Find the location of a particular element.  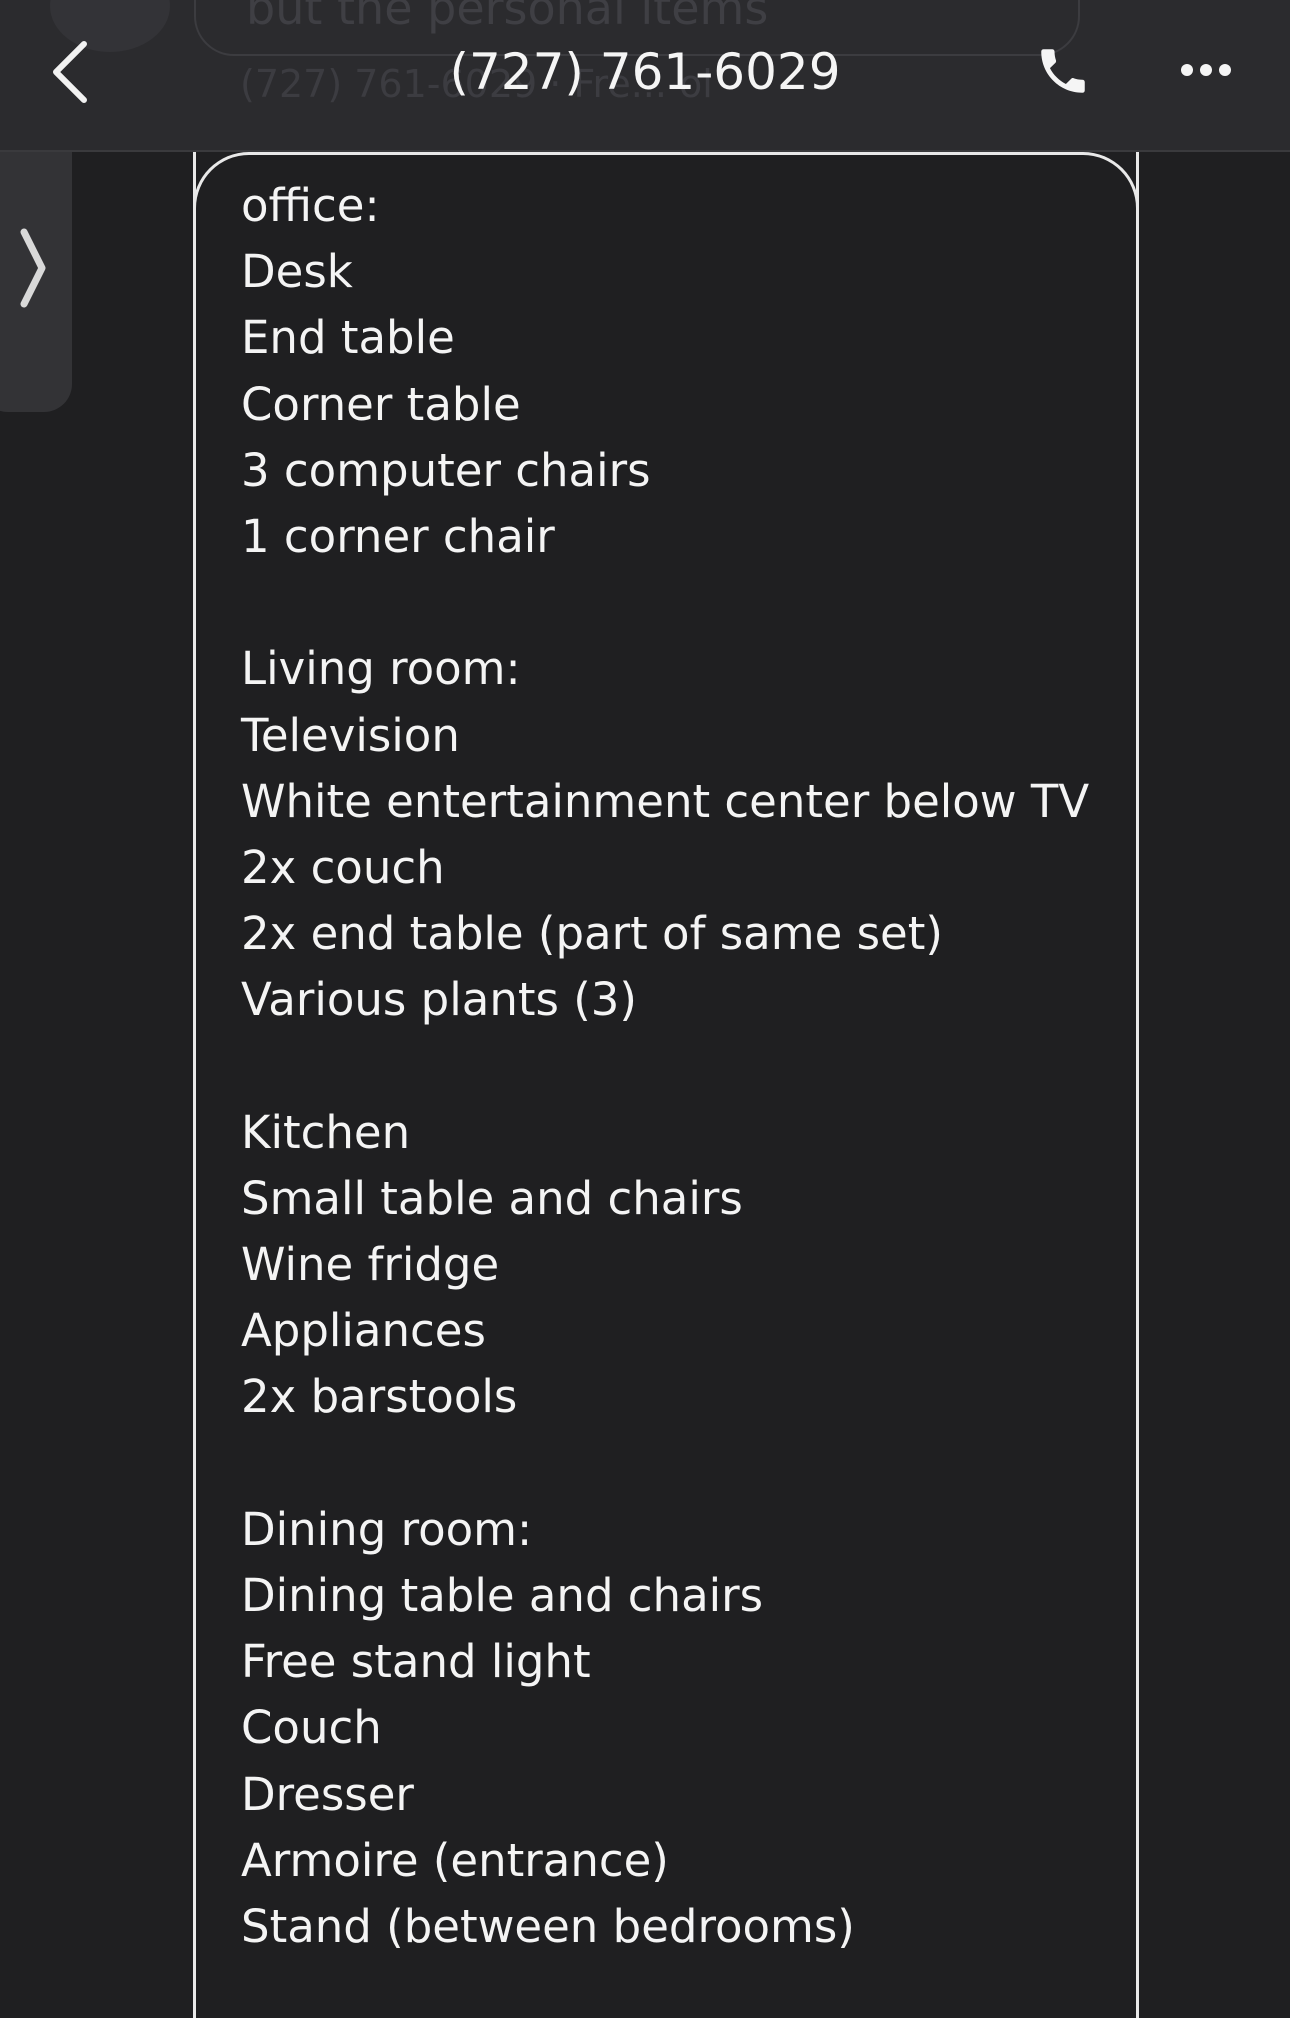

message-line: Various plants (3) is located at coordinates (439, 1000).